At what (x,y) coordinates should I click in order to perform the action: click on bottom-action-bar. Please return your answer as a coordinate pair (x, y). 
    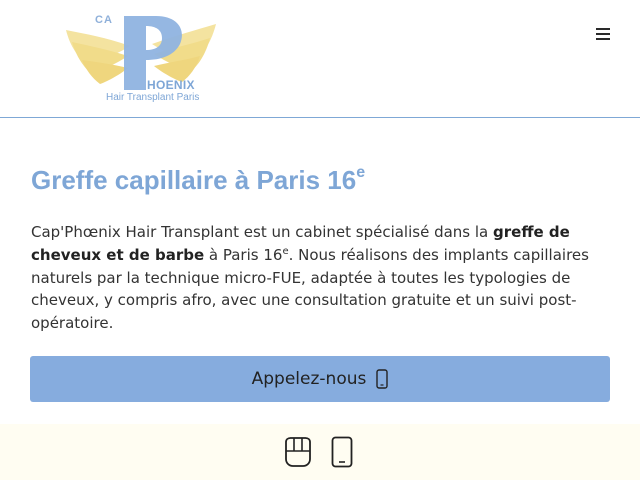
    Looking at the image, I should click on (320, 452).